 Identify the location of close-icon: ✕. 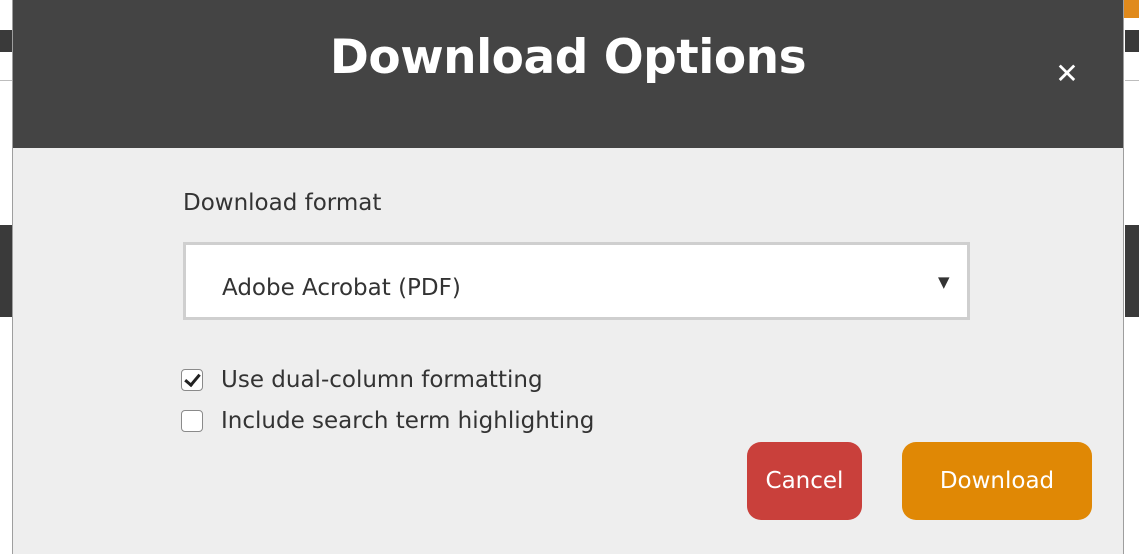
(1067, 74).